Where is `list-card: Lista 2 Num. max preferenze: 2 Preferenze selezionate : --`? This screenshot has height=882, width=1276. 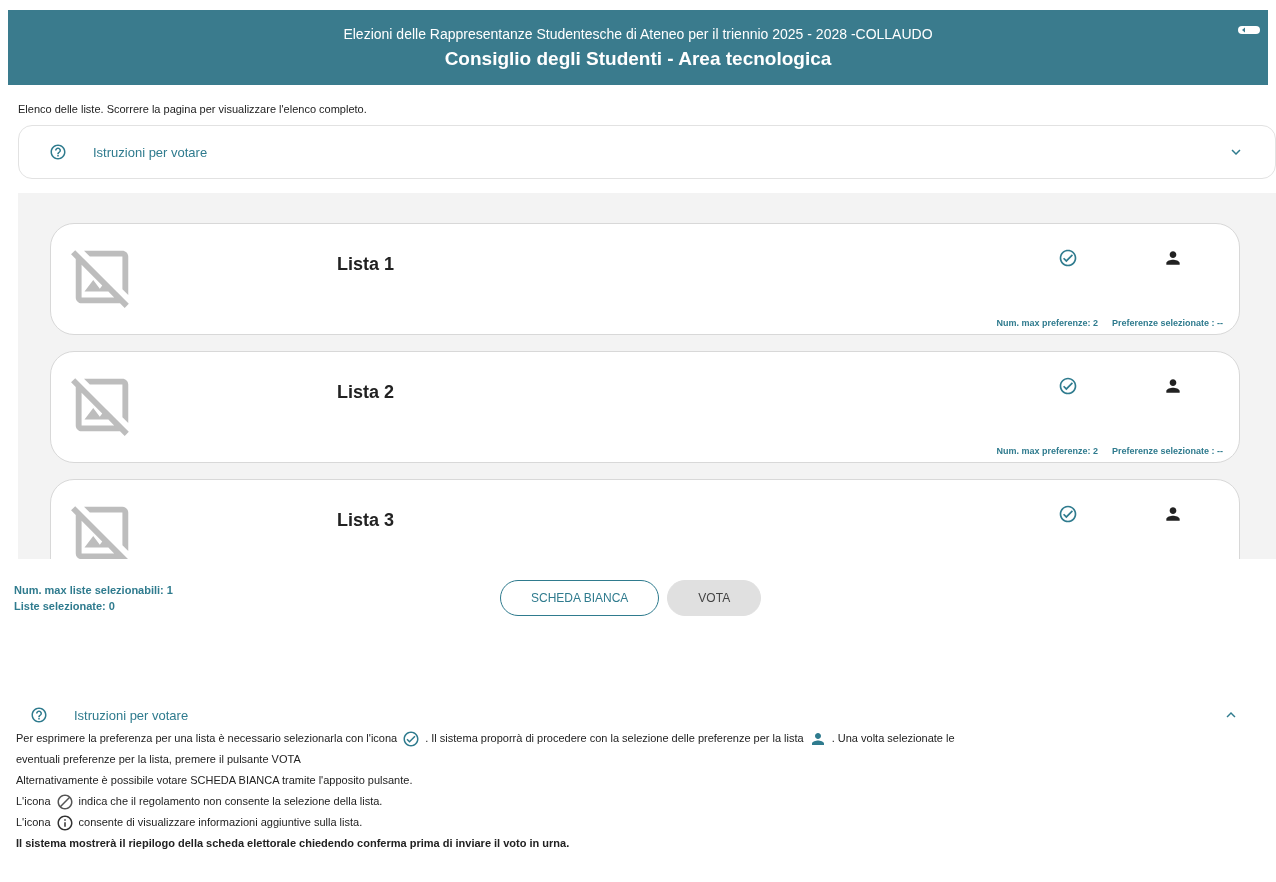 list-card: Lista 2 Num. max preferenze: 2 Preferenze selezionate : -- is located at coordinates (645, 407).